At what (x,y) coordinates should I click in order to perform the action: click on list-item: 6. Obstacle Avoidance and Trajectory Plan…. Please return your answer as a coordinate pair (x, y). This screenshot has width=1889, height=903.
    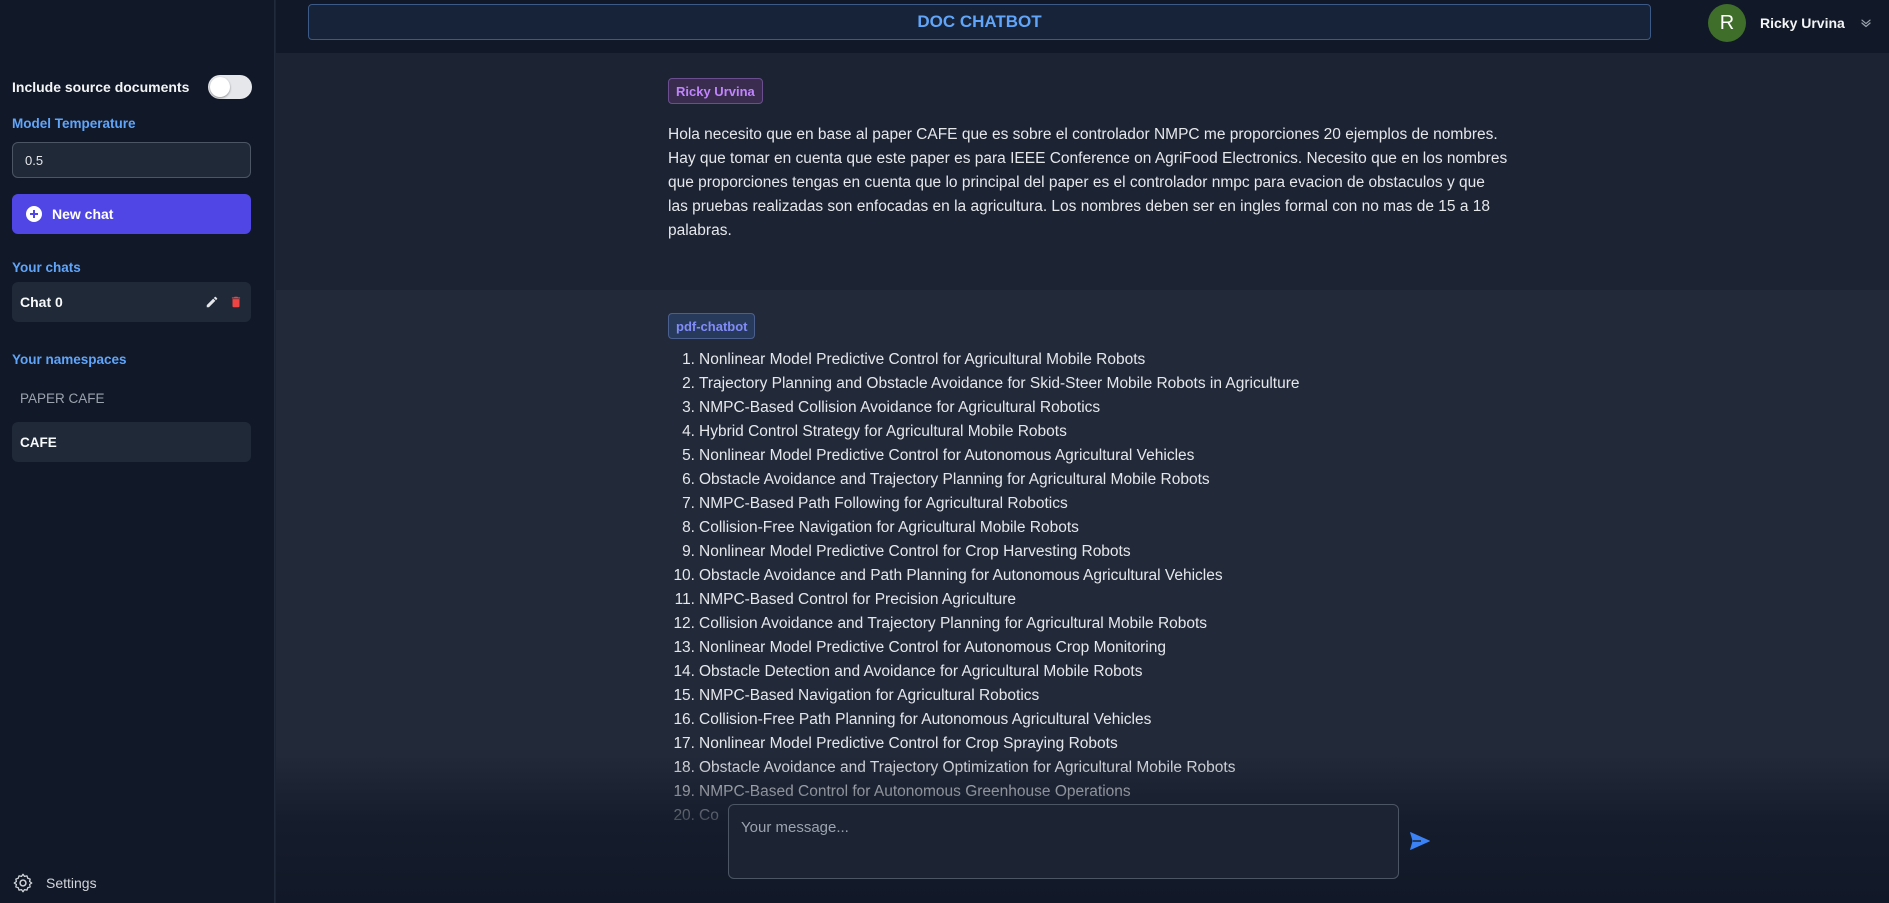
    Looking at the image, I should click on (1122, 480).